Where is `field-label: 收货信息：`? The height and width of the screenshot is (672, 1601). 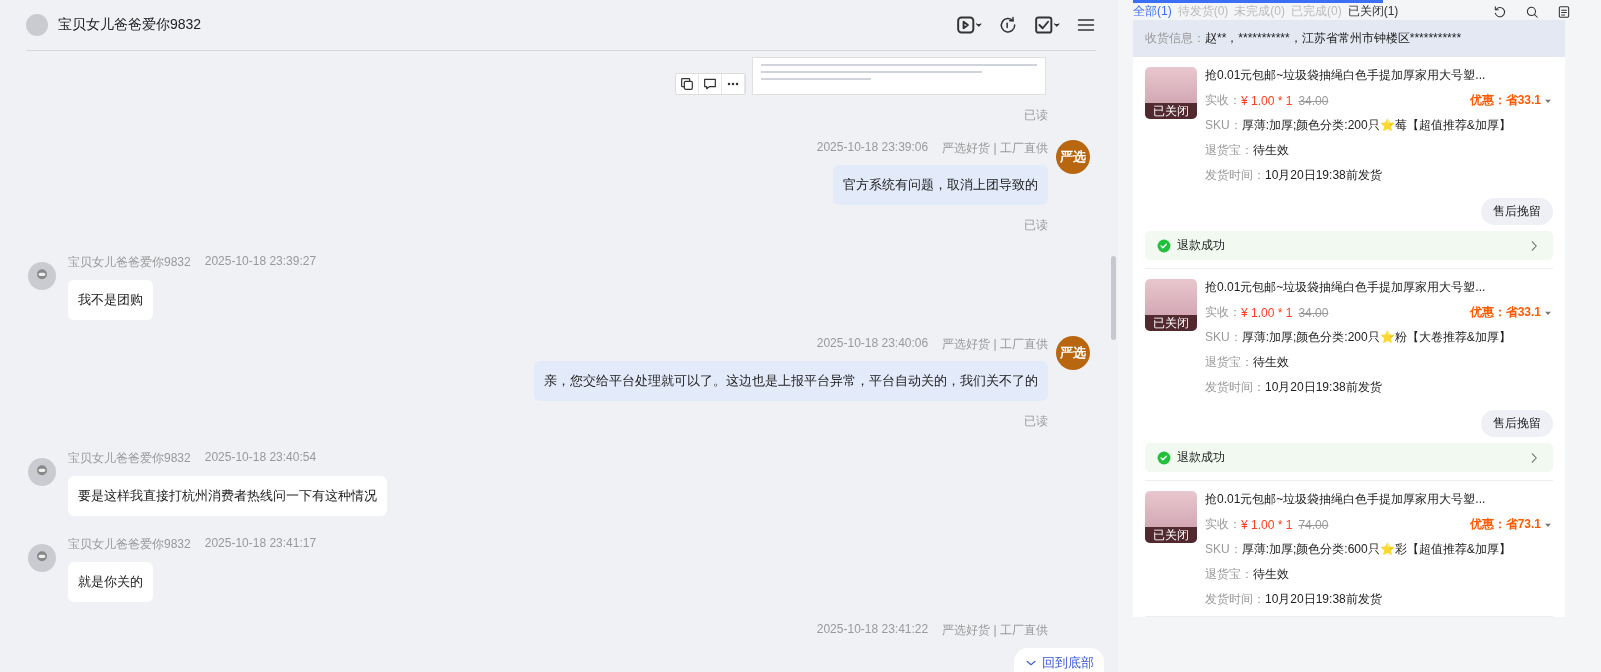
field-label: 收货信息： is located at coordinates (1175, 38).